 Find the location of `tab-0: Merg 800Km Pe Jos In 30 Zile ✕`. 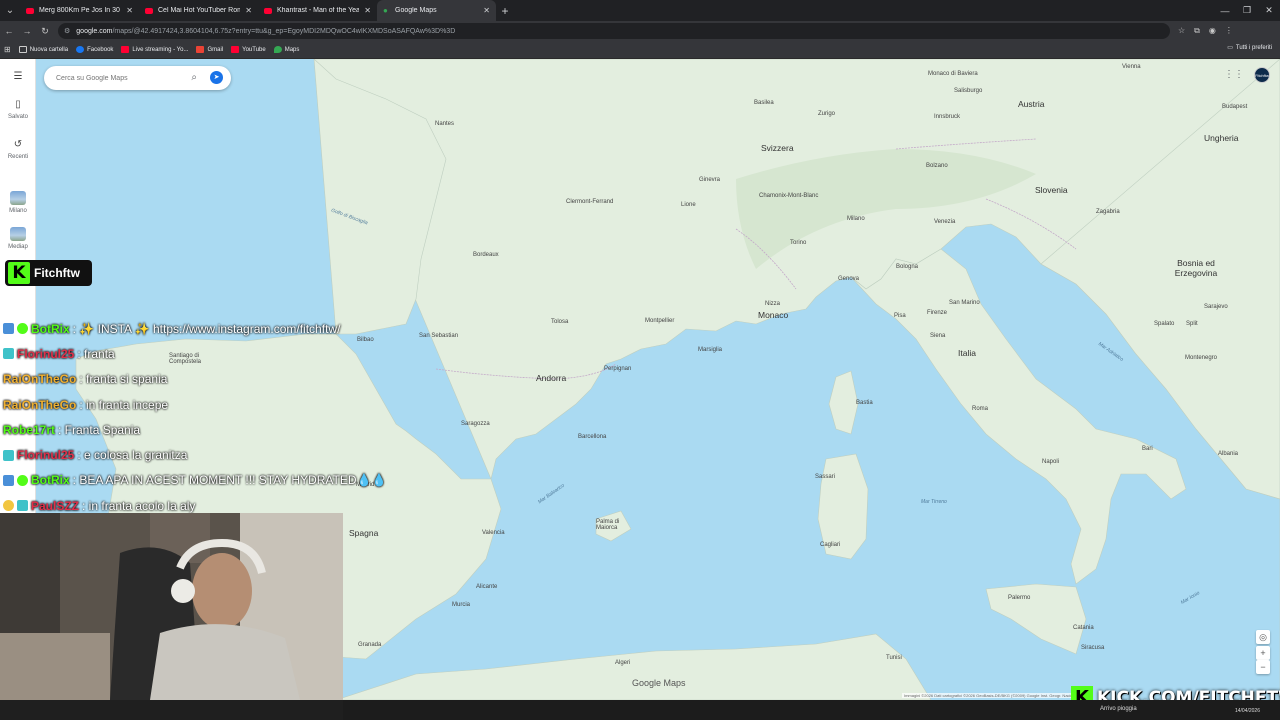

tab-0: Merg 800Km Pe Jos In 30 Zile ✕ is located at coordinates (79, 10).